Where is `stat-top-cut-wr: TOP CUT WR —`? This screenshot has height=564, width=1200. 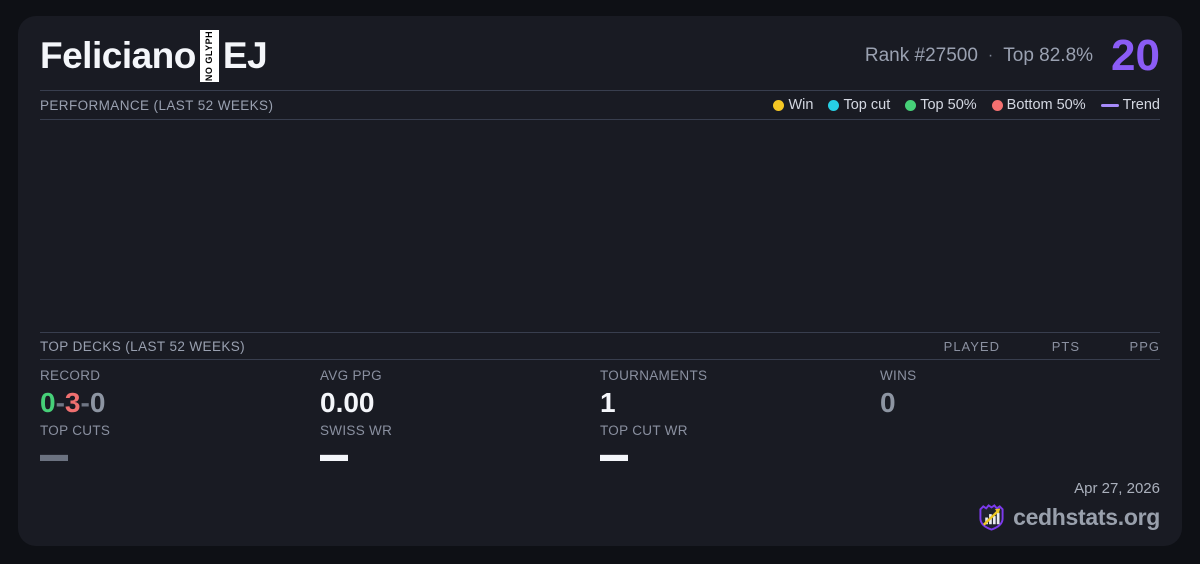
stat-top-cut-wr: TOP CUT WR — is located at coordinates (740, 453).